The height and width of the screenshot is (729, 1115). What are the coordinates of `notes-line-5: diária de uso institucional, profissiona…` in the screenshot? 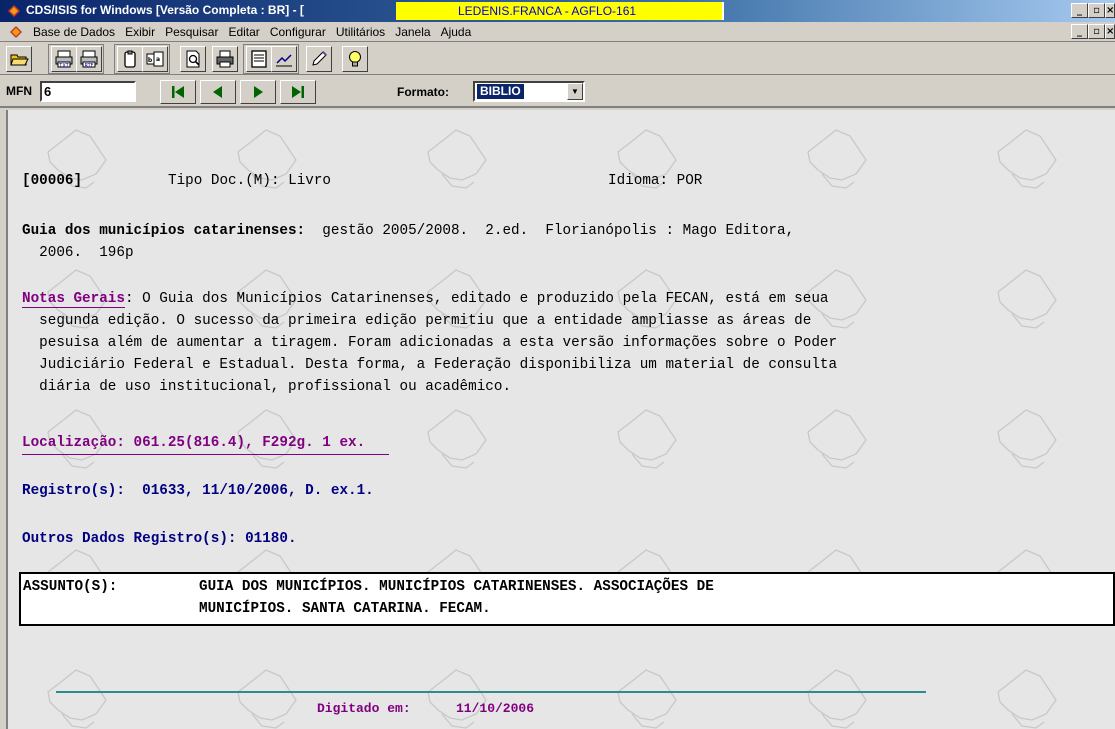 It's located at (267, 387).